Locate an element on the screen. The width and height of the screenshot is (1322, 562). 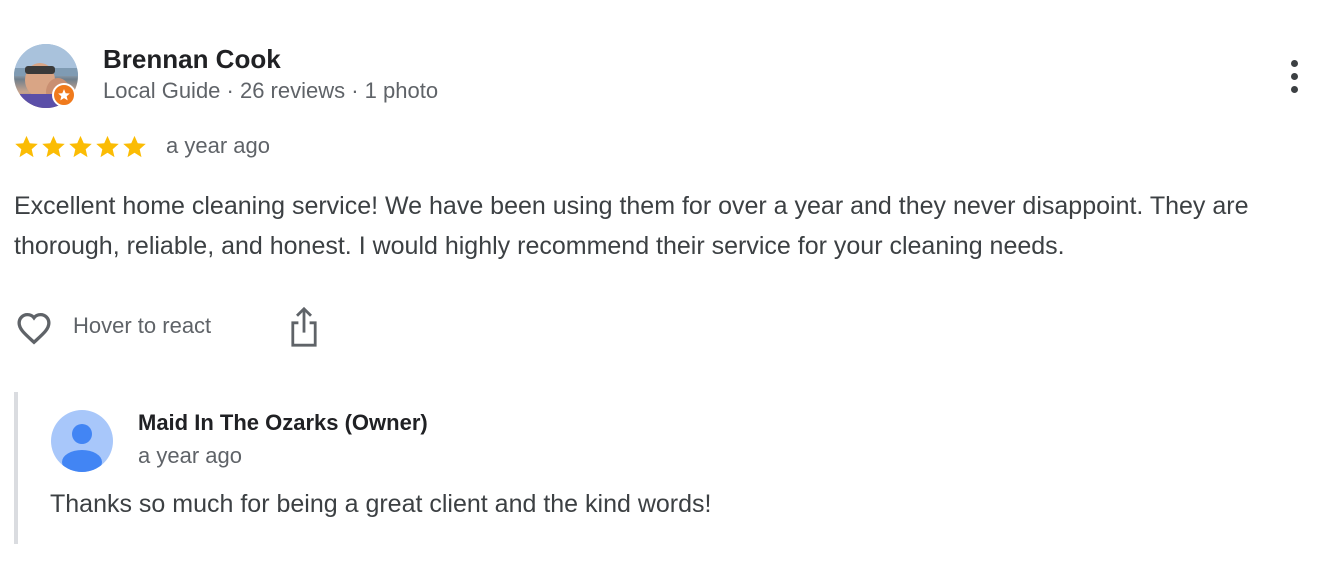
local-guide-badge is located at coordinates (64, 95).